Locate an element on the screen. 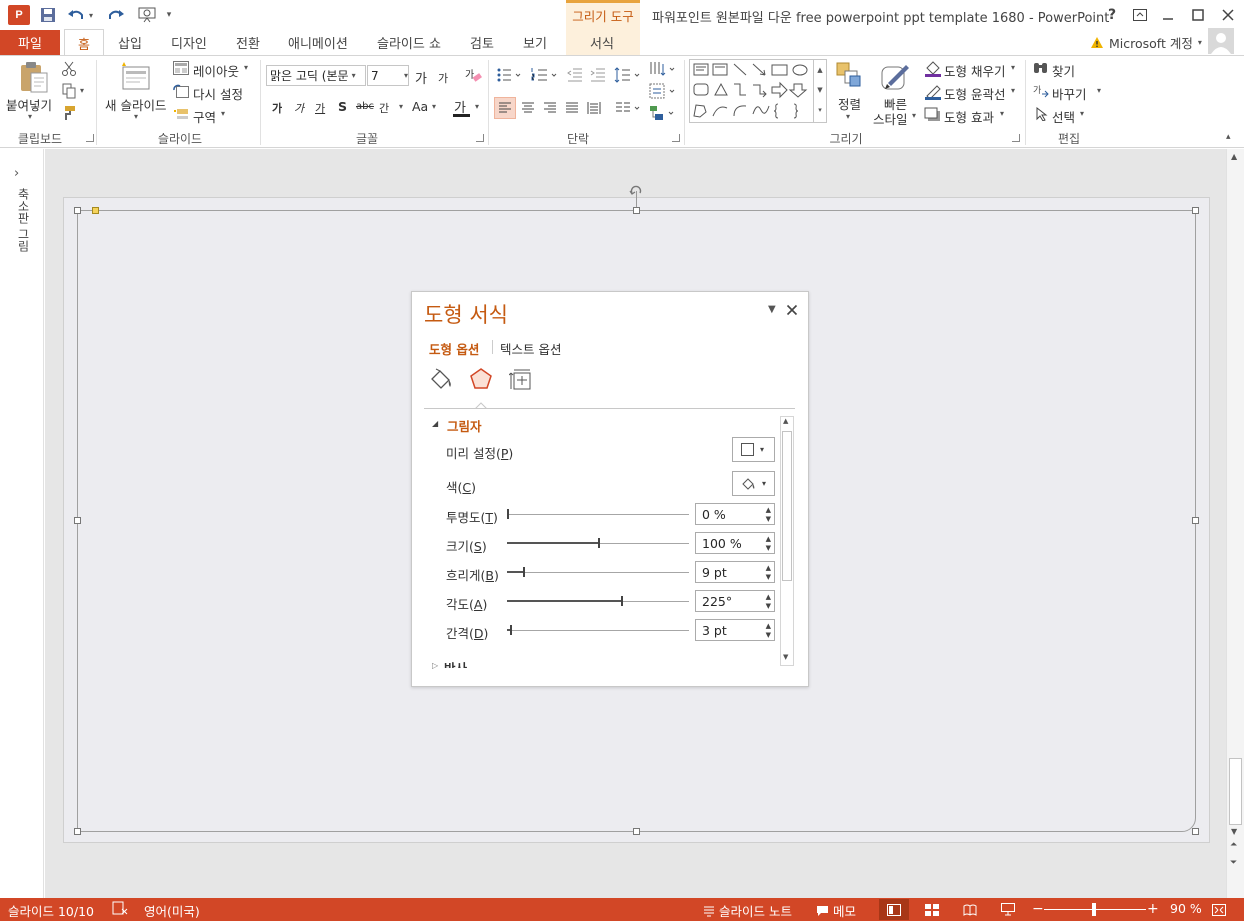 This screenshot has width=1244, height=921. fill-line-icon is located at coordinates (441, 380).